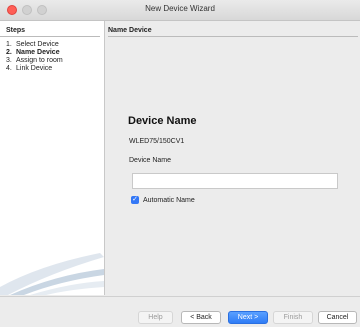  I want to click on step-item-link-device: 4. Link Device, so click(29, 68).